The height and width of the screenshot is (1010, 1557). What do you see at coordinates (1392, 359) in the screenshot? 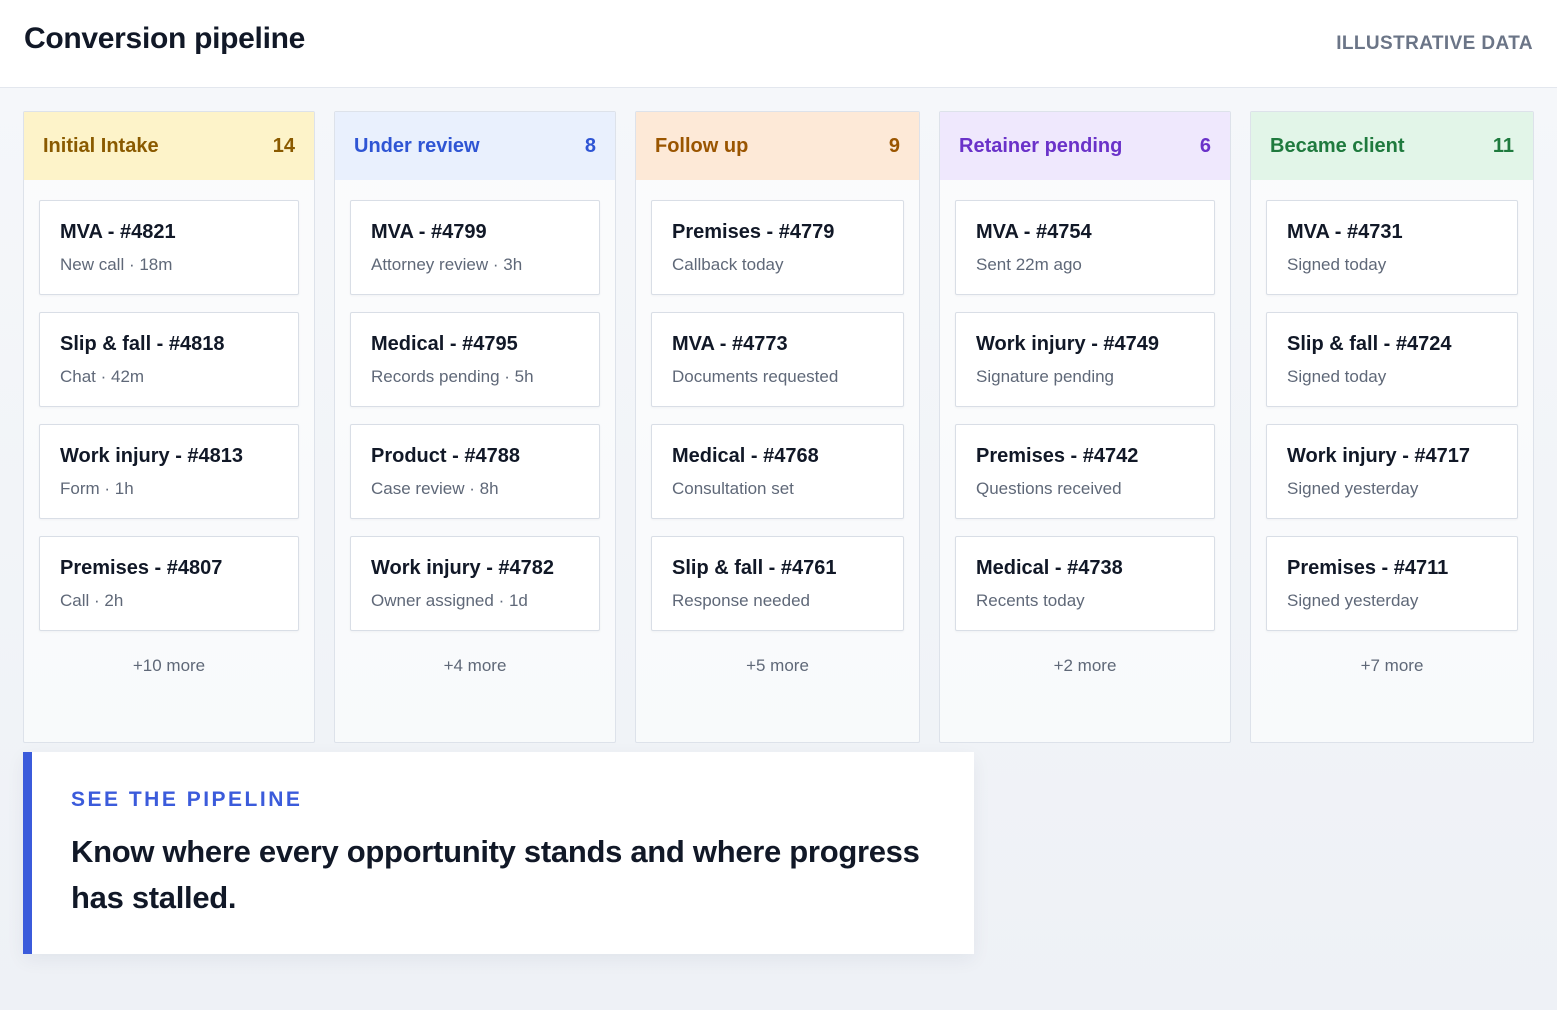
I see `lead-card: Slip & fall - #4724 Signed today` at bounding box center [1392, 359].